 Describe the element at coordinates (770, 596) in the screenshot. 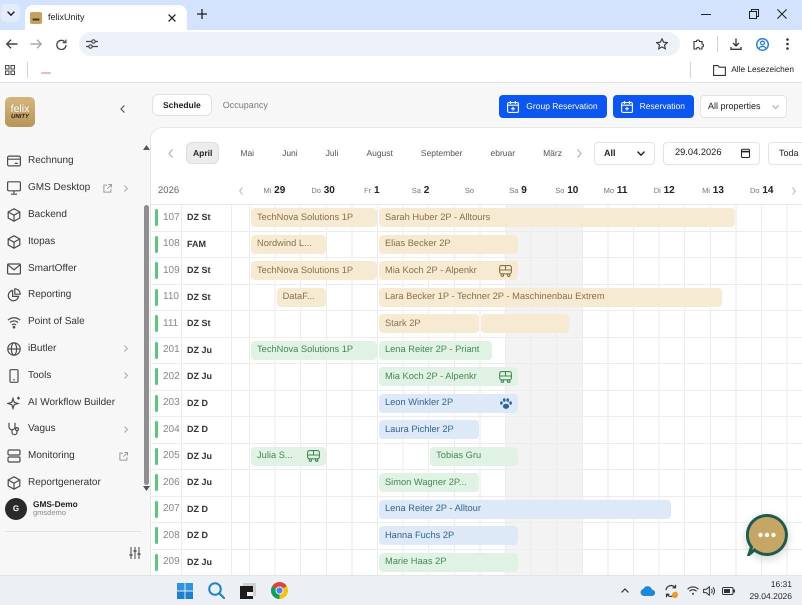

I see `clock-date: 29.04.2026` at that location.